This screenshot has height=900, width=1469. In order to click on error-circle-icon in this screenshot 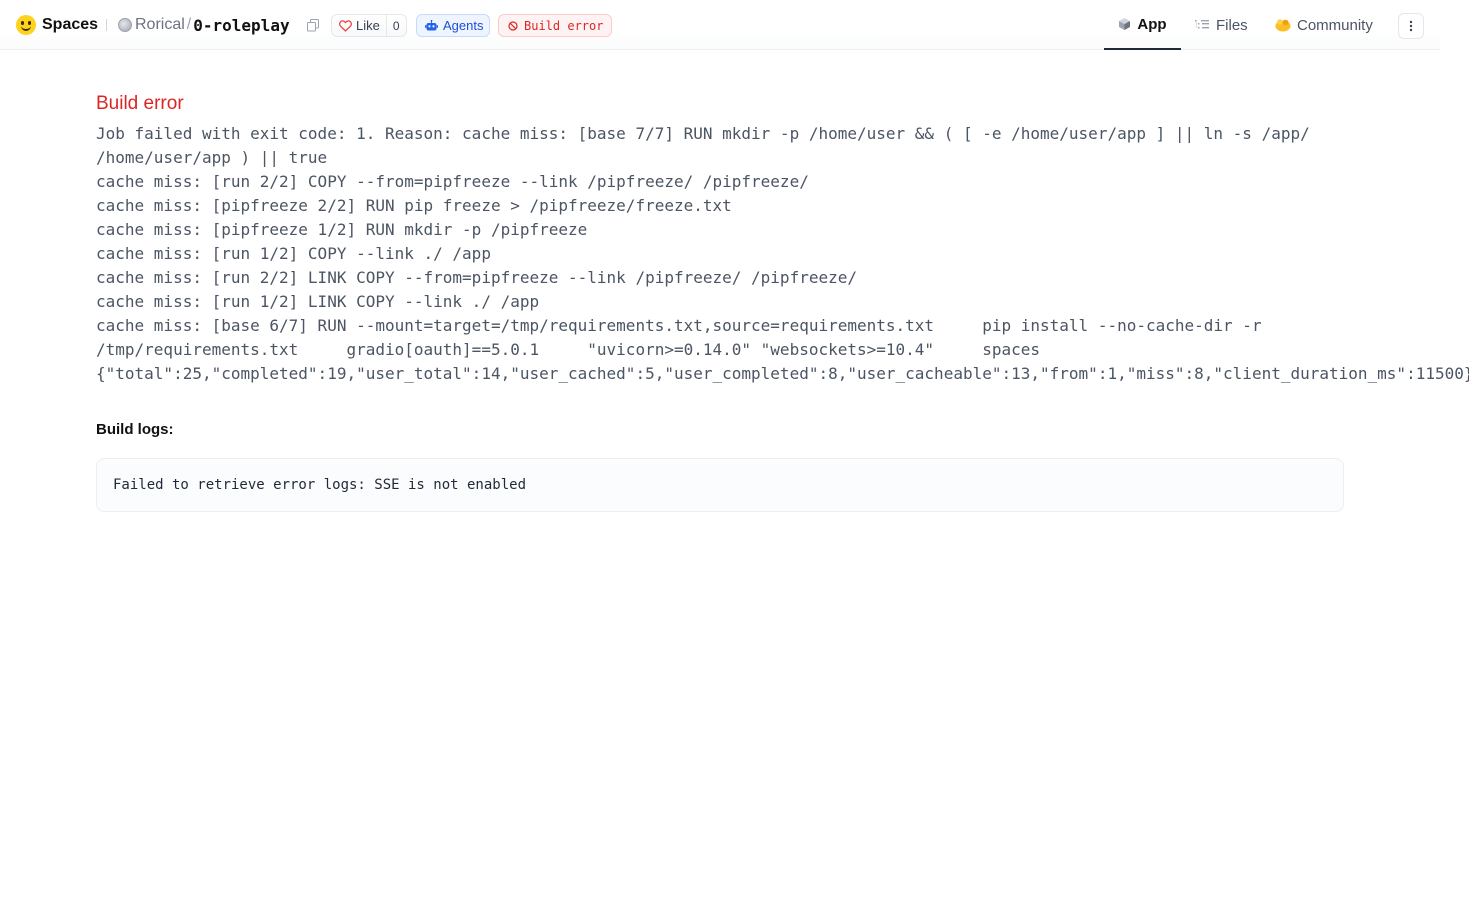, I will do `click(513, 25)`.